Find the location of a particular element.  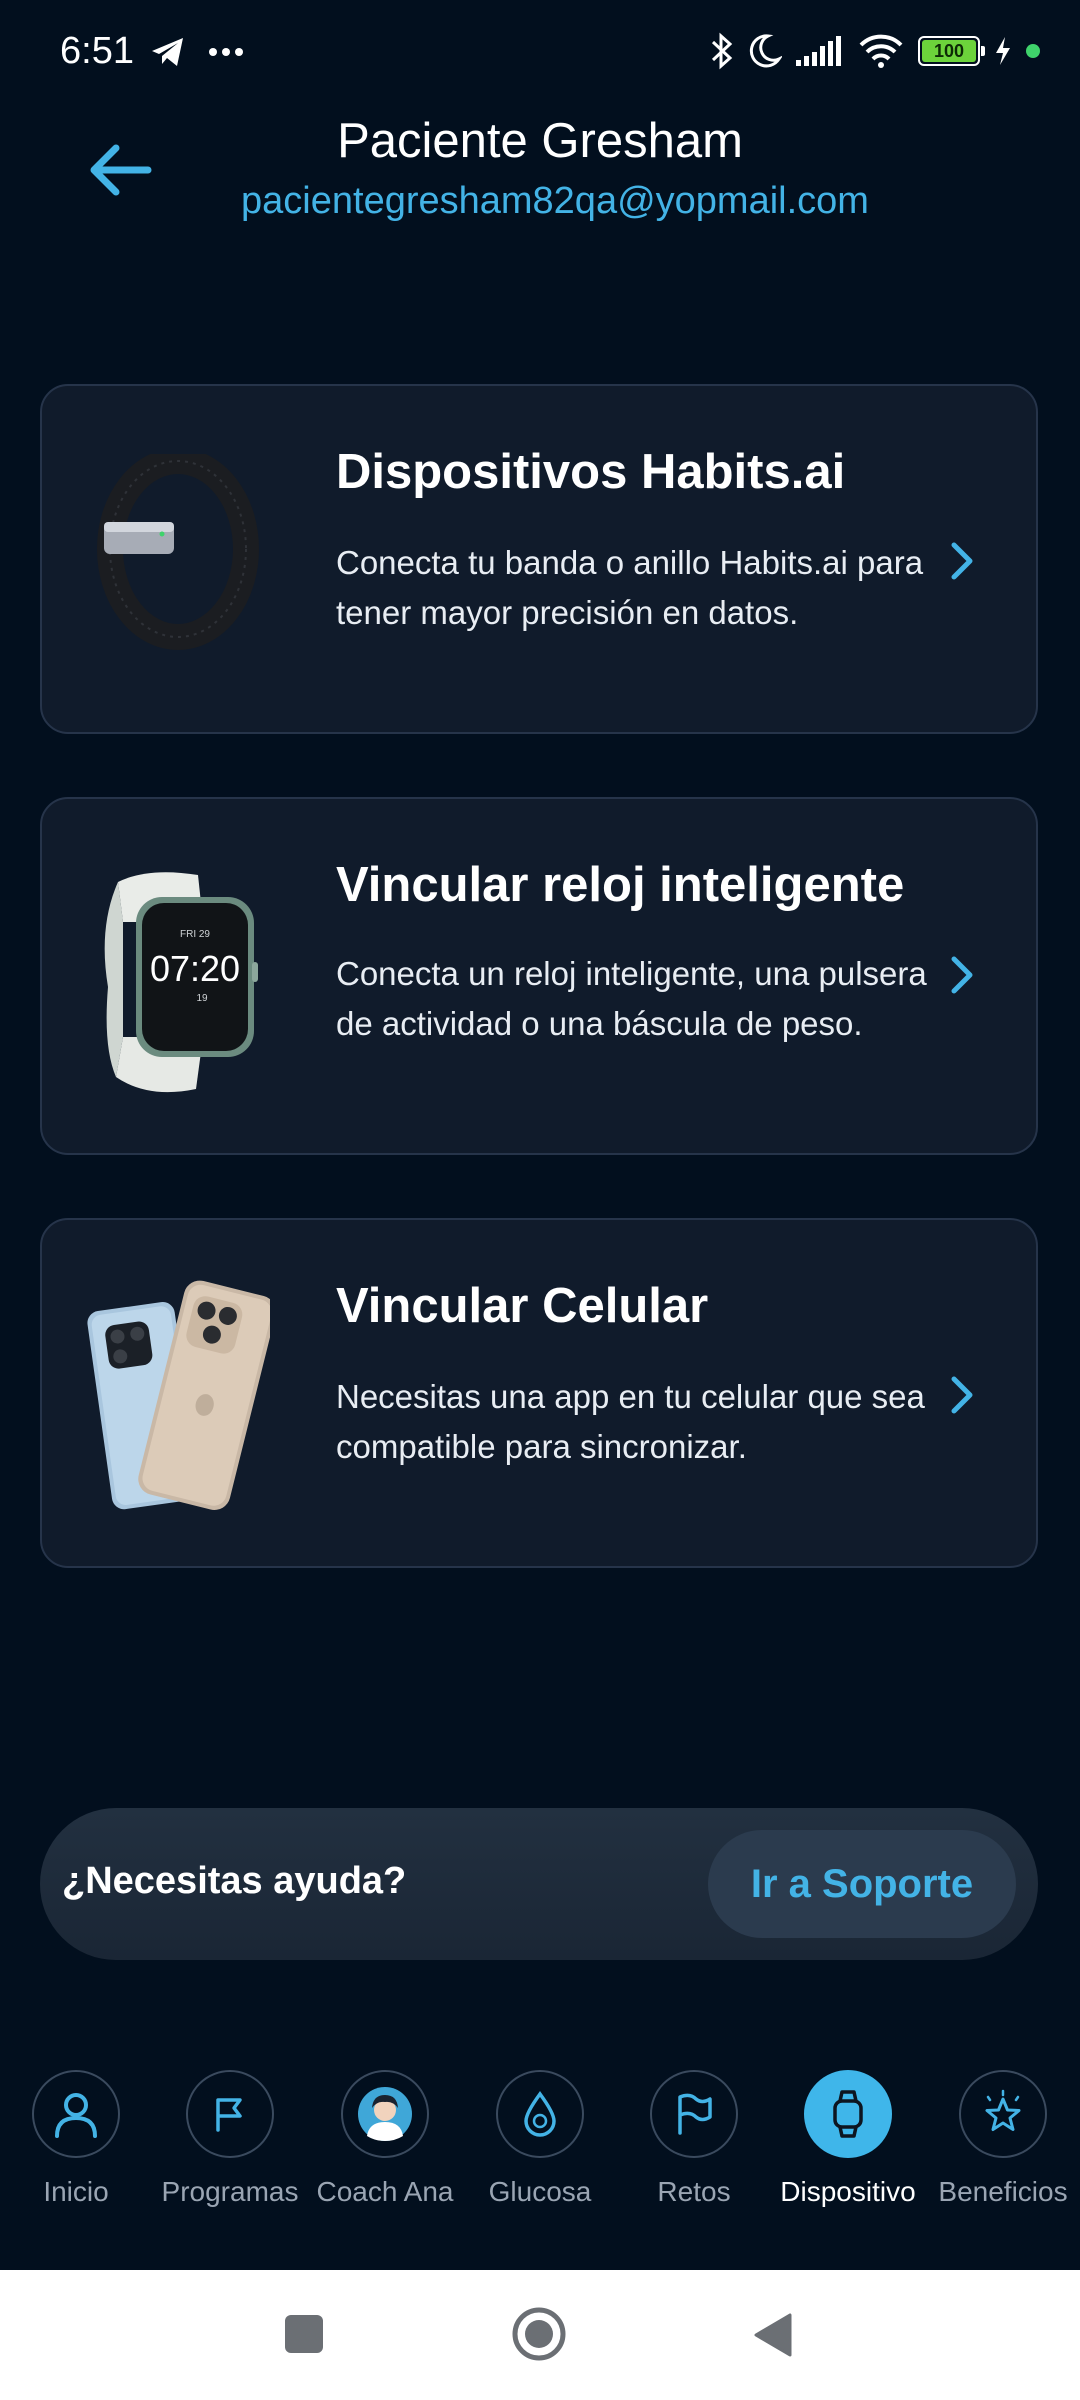

nav-label: Retos is located at coordinates (694, 2191).